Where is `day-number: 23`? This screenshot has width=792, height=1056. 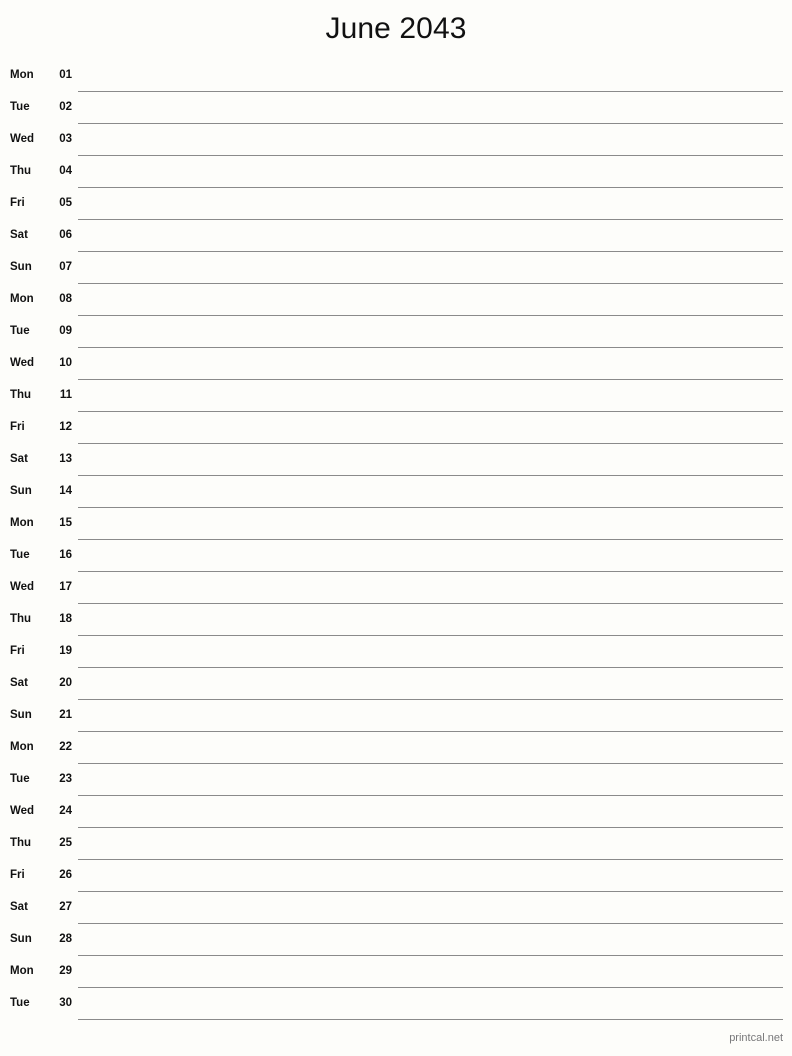
day-number: 23 is located at coordinates (65, 779).